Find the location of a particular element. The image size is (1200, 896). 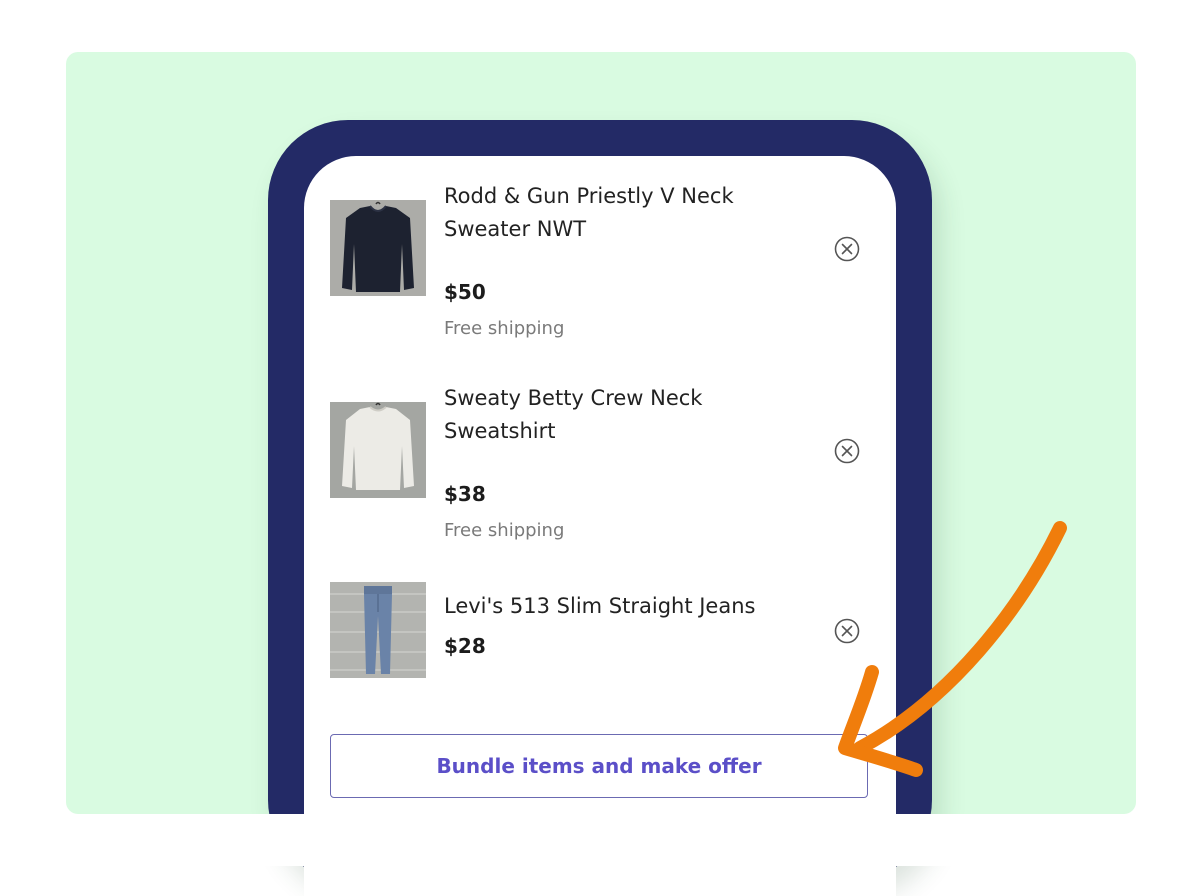

item-price: $28 is located at coordinates (465, 646).